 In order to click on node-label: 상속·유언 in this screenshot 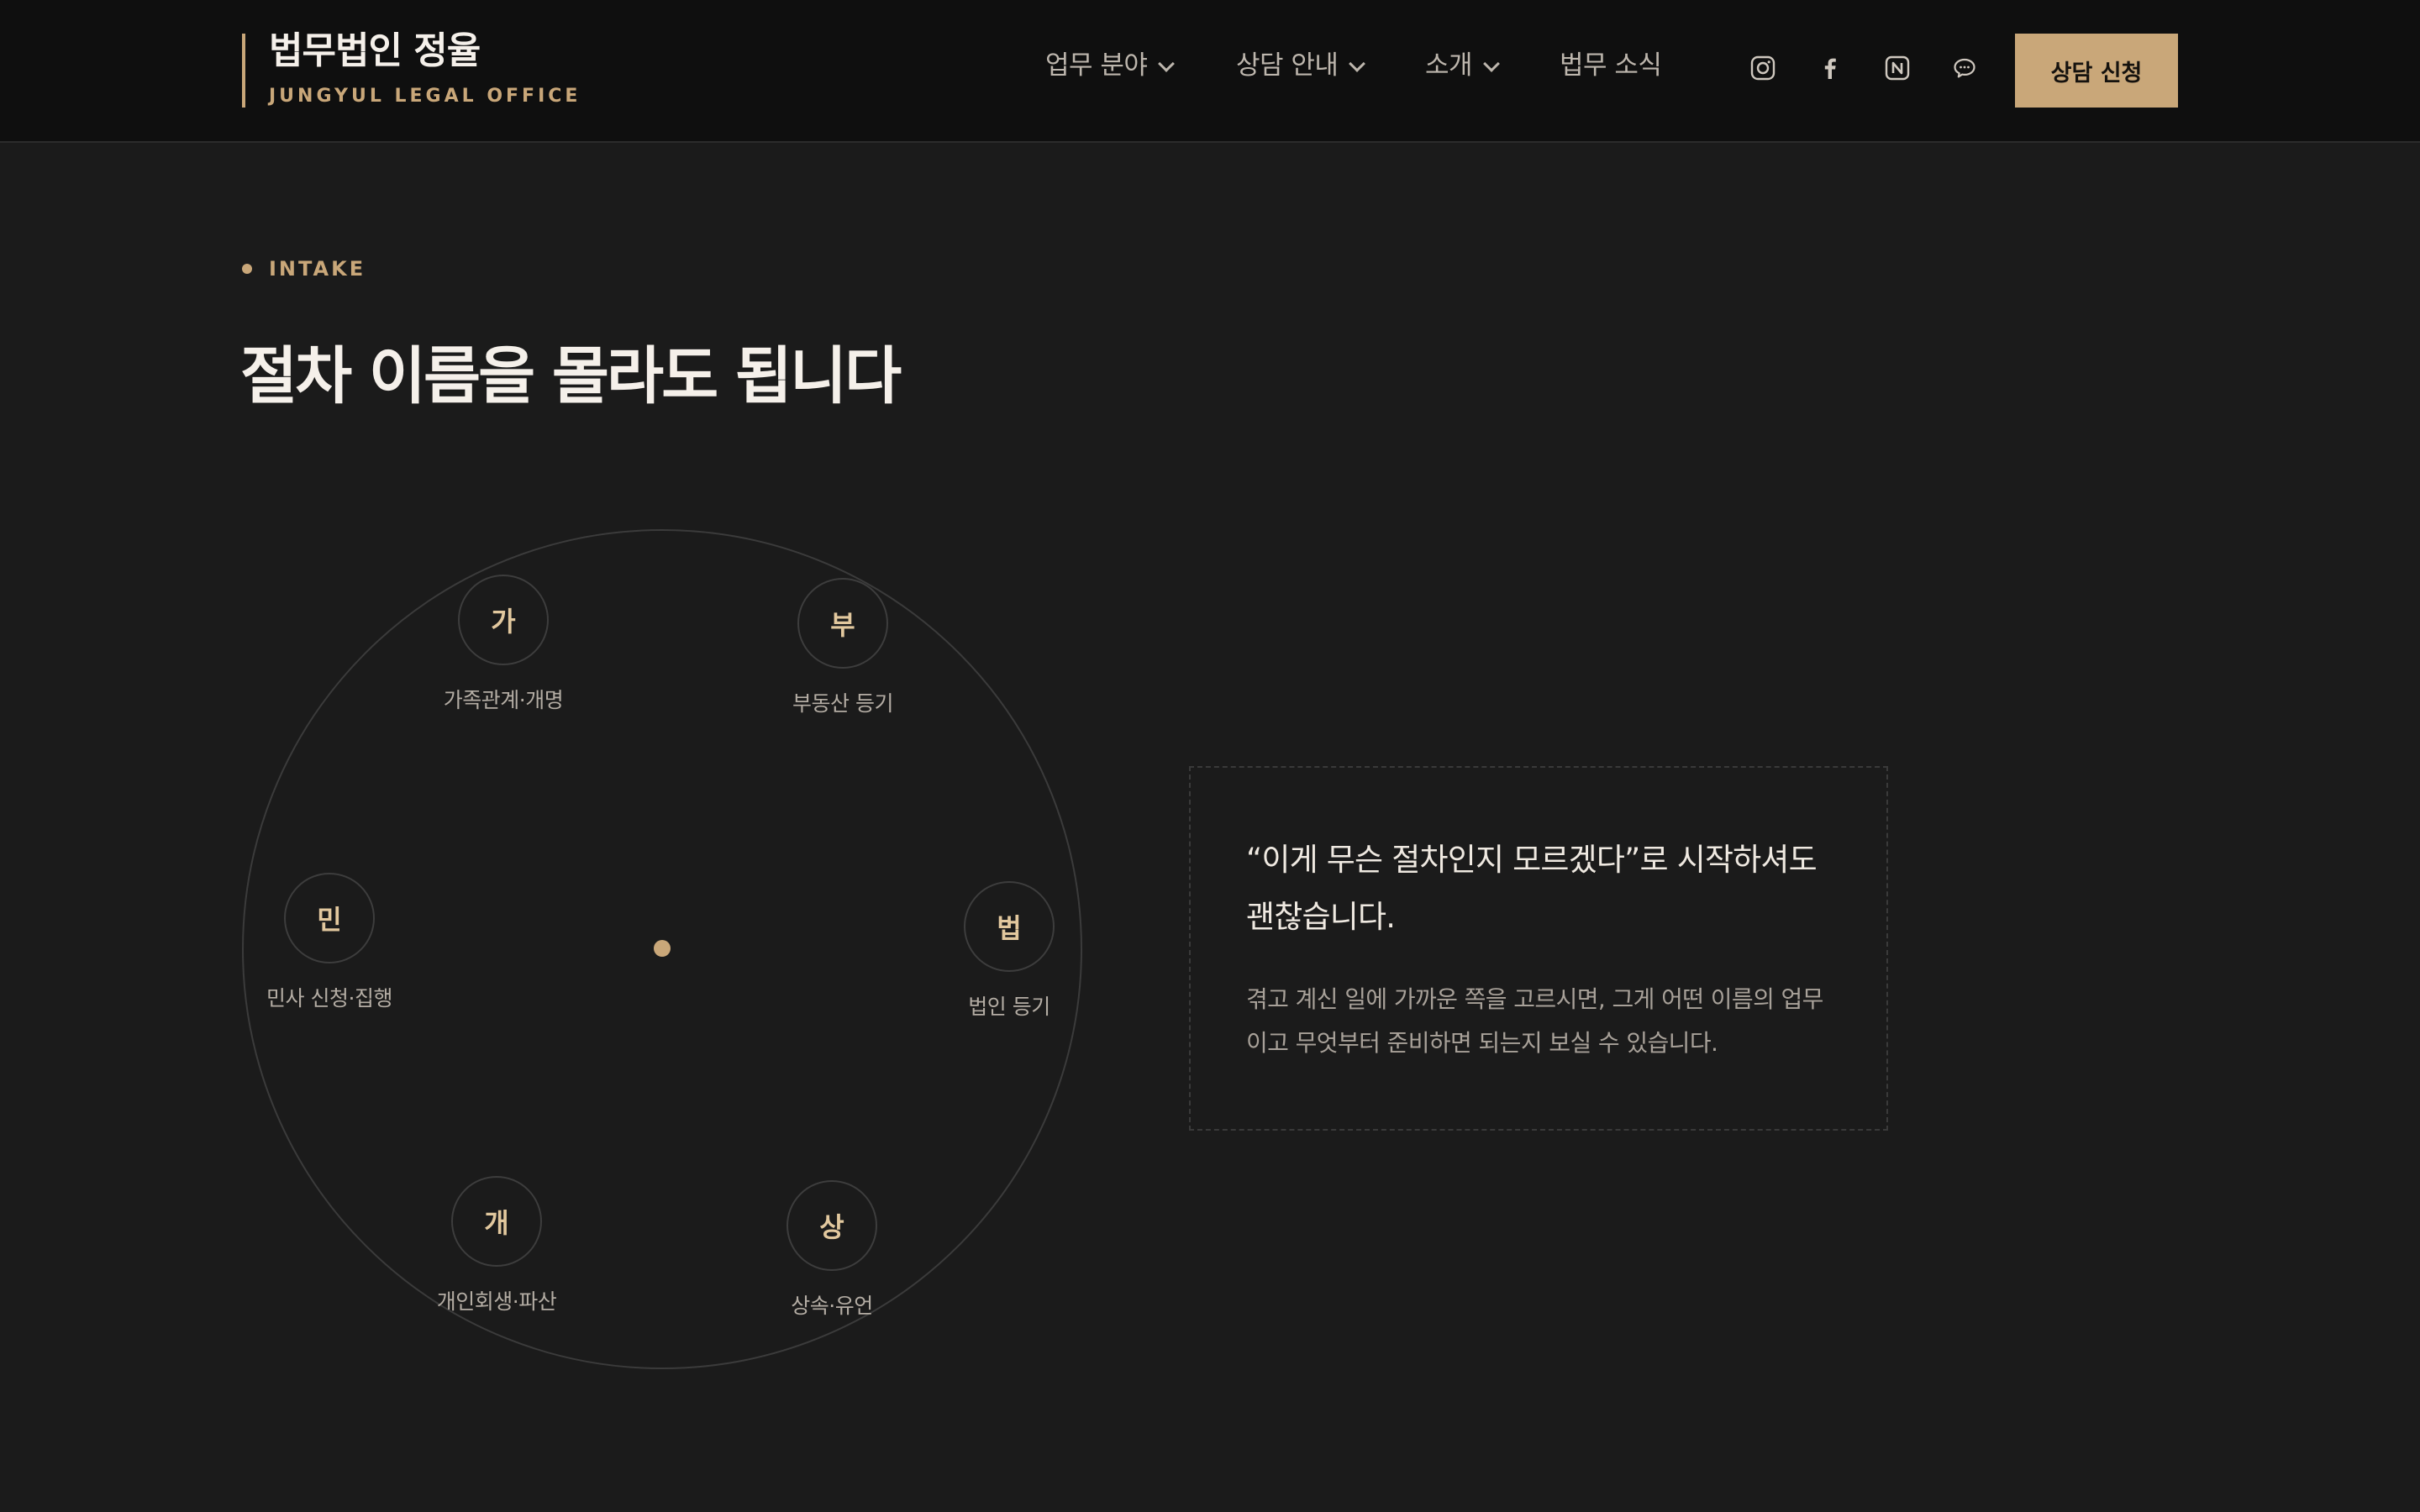, I will do `click(832, 1306)`.